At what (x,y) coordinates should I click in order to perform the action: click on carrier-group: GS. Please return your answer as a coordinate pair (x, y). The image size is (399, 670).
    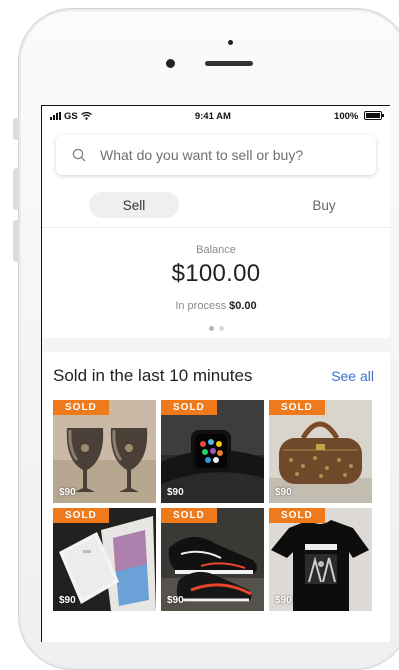
    Looking at the image, I should click on (71, 116).